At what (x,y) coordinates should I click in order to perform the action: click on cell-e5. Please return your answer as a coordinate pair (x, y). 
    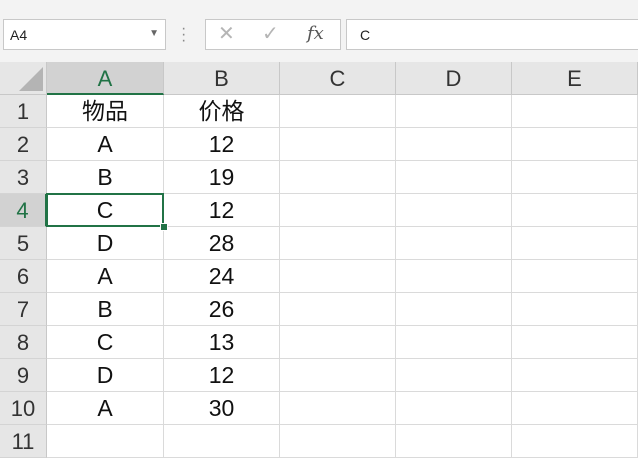
    Looking at the image, I should click on (575, 243).